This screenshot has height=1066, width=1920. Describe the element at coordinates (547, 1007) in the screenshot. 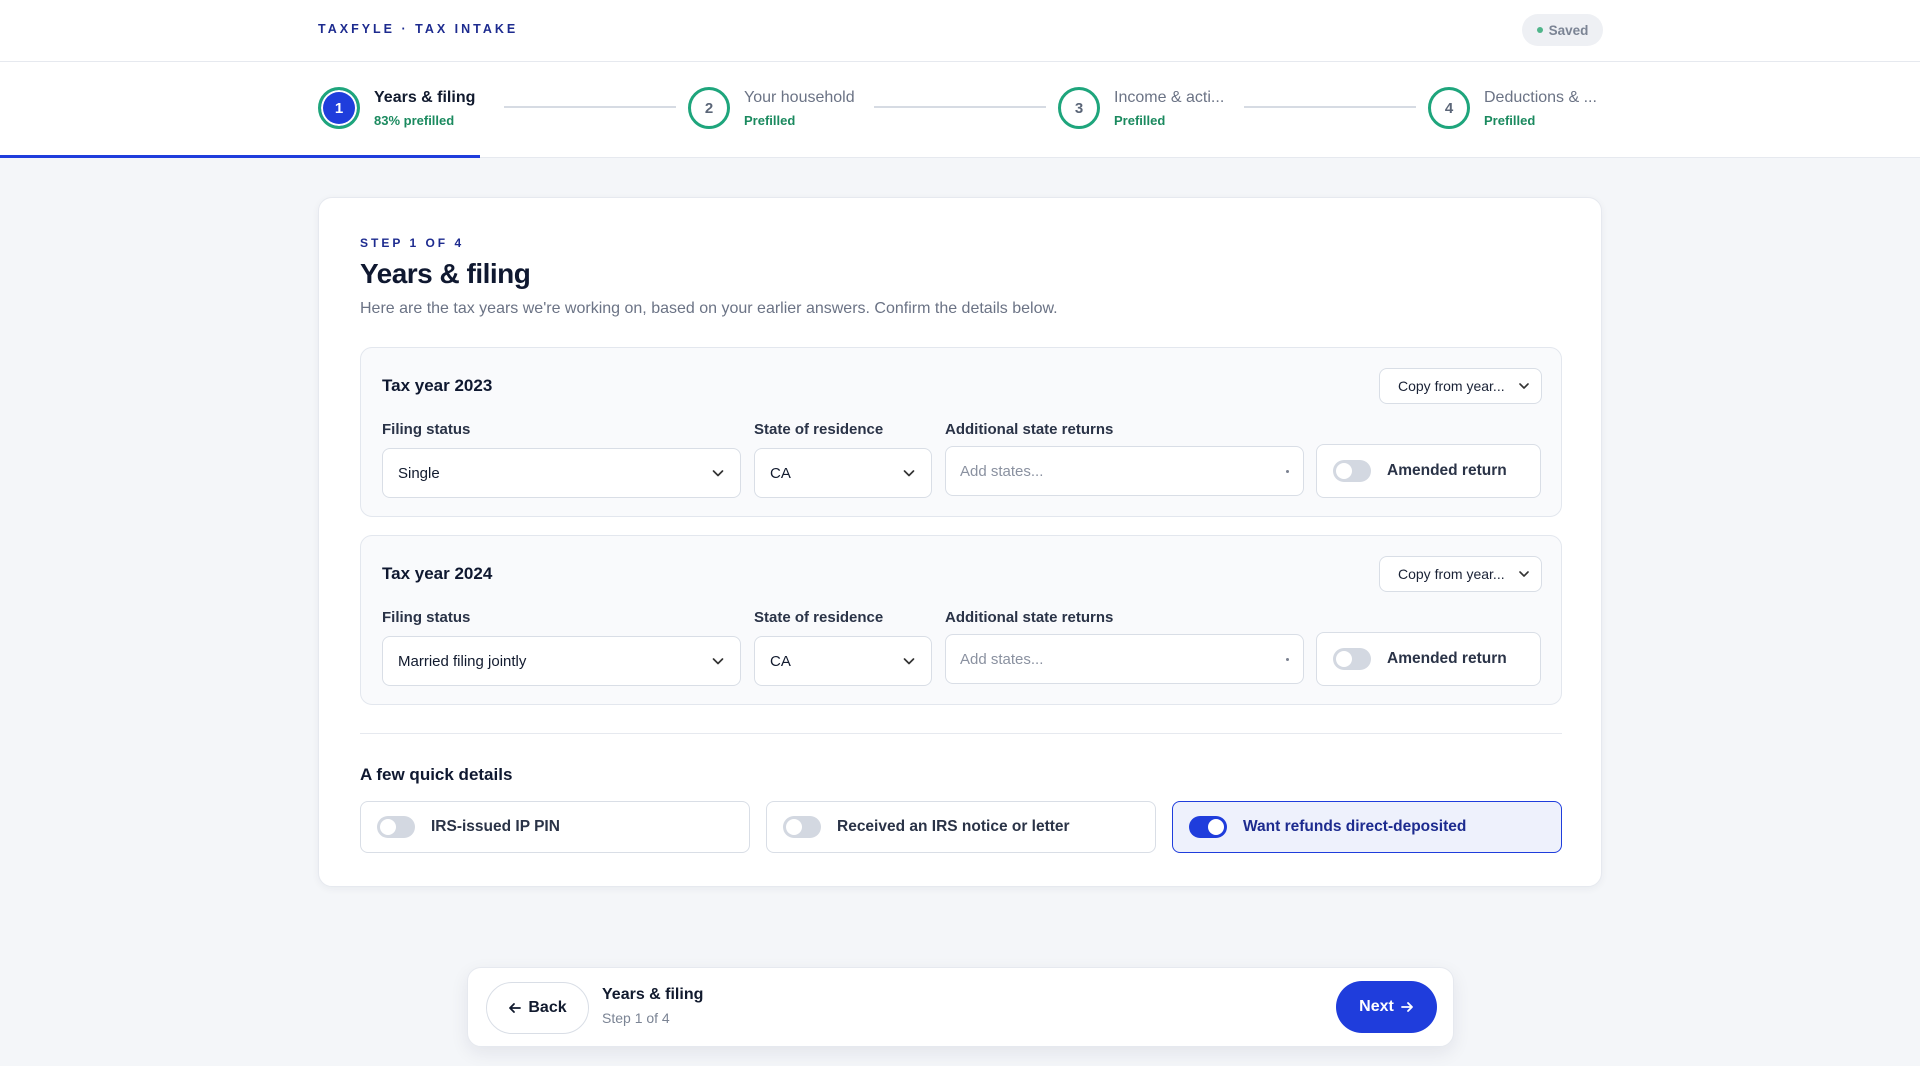

I see `back-button-label: Back` at that location.